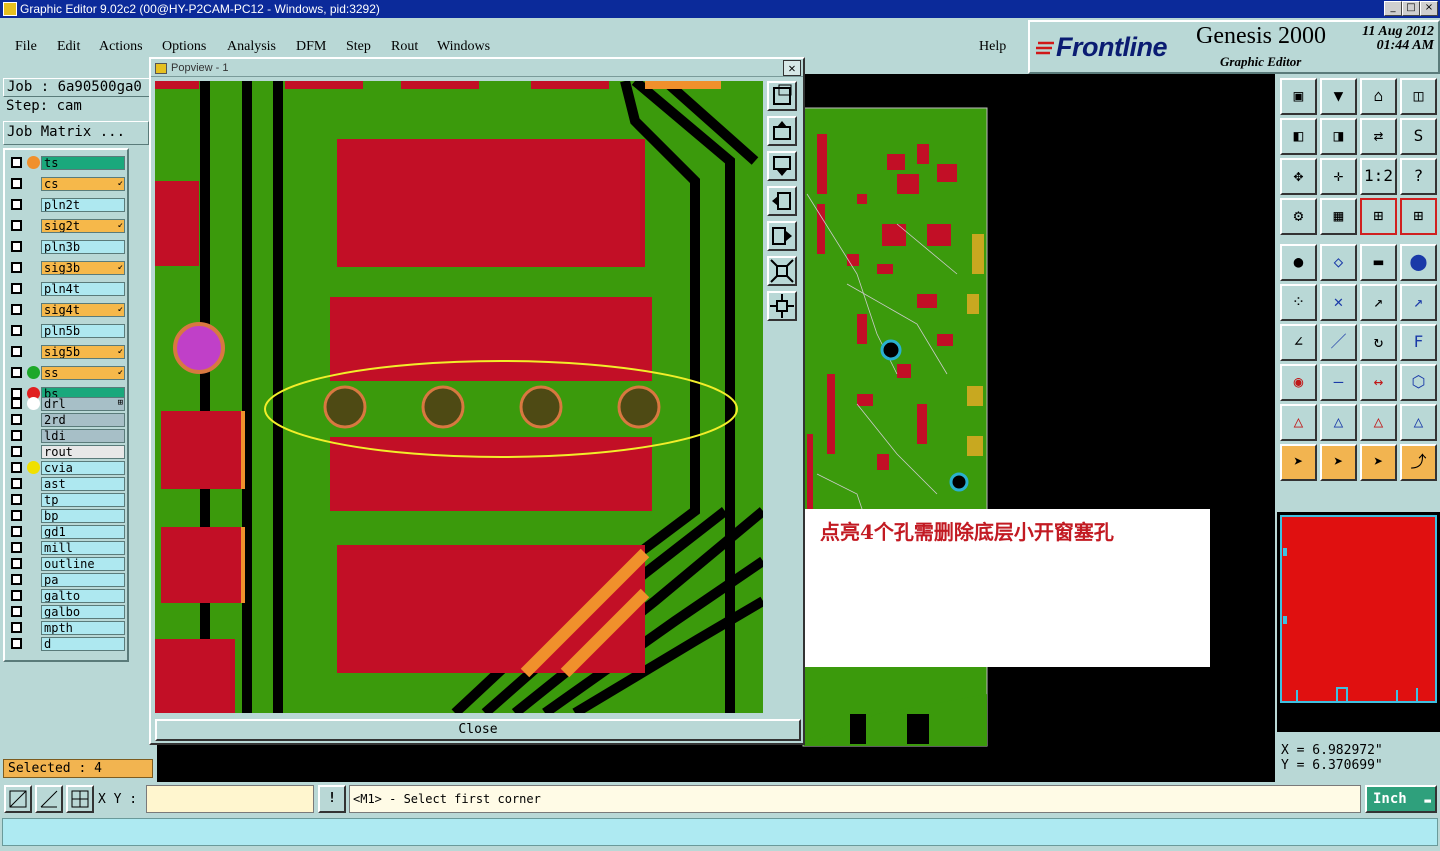 The image size is (1440, 851). Describe the element at coordinates (83, 596) in the screenshot. I see `layer-name: galto` at that location.